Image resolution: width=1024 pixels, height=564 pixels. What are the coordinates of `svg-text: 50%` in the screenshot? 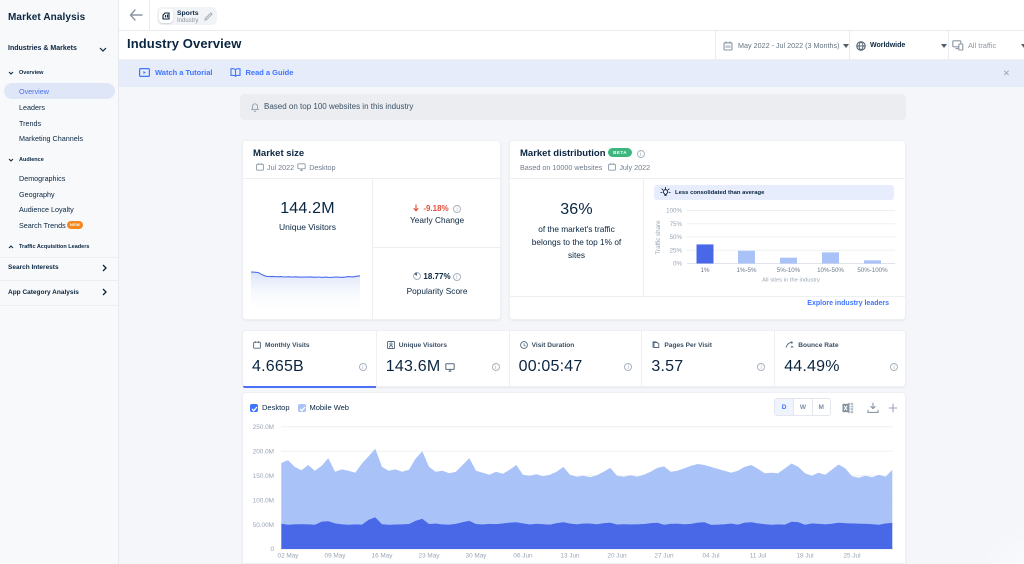 It's located at (676, 237).